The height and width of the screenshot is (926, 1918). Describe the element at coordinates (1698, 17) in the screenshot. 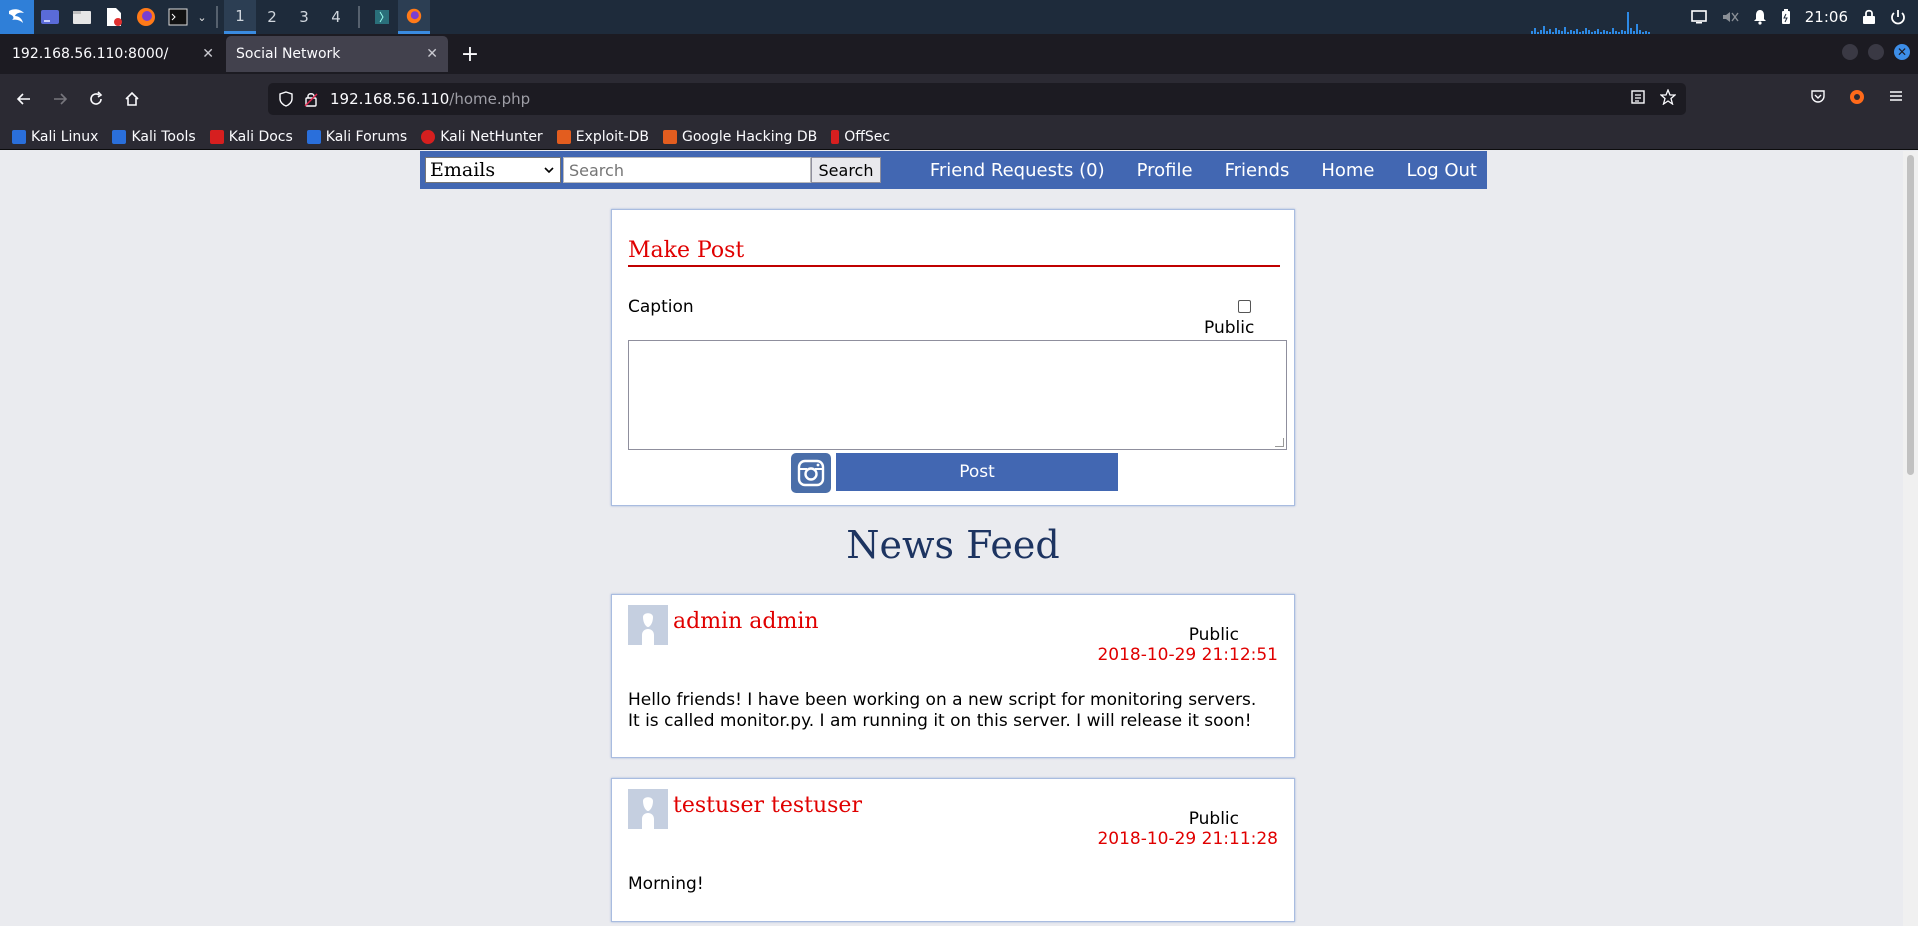

I see `display-icon` at that location.